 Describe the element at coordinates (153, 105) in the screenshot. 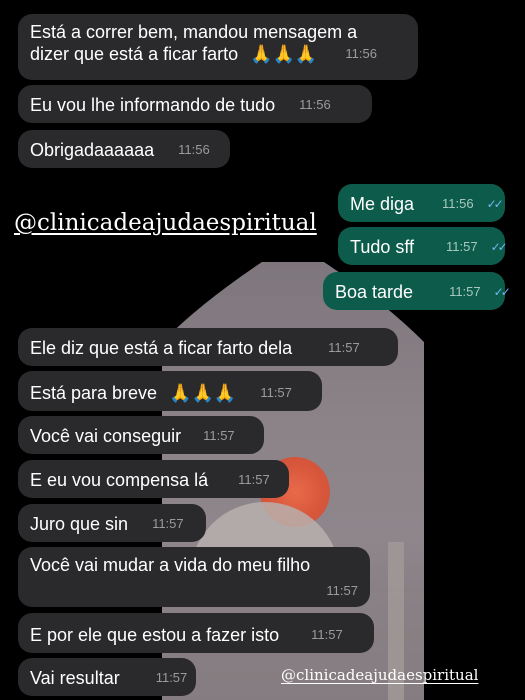

I see `message-text: Eu vou lhe informando de tudo` at that location.